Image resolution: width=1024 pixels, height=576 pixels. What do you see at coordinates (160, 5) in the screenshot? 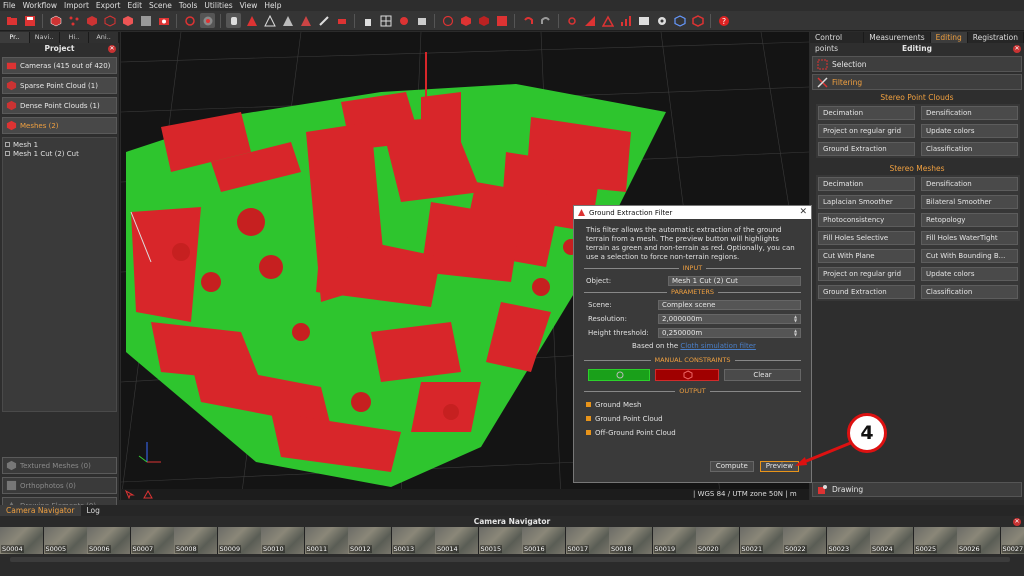
I see `menu-scene: Scene` at bounding box center [160, 5].